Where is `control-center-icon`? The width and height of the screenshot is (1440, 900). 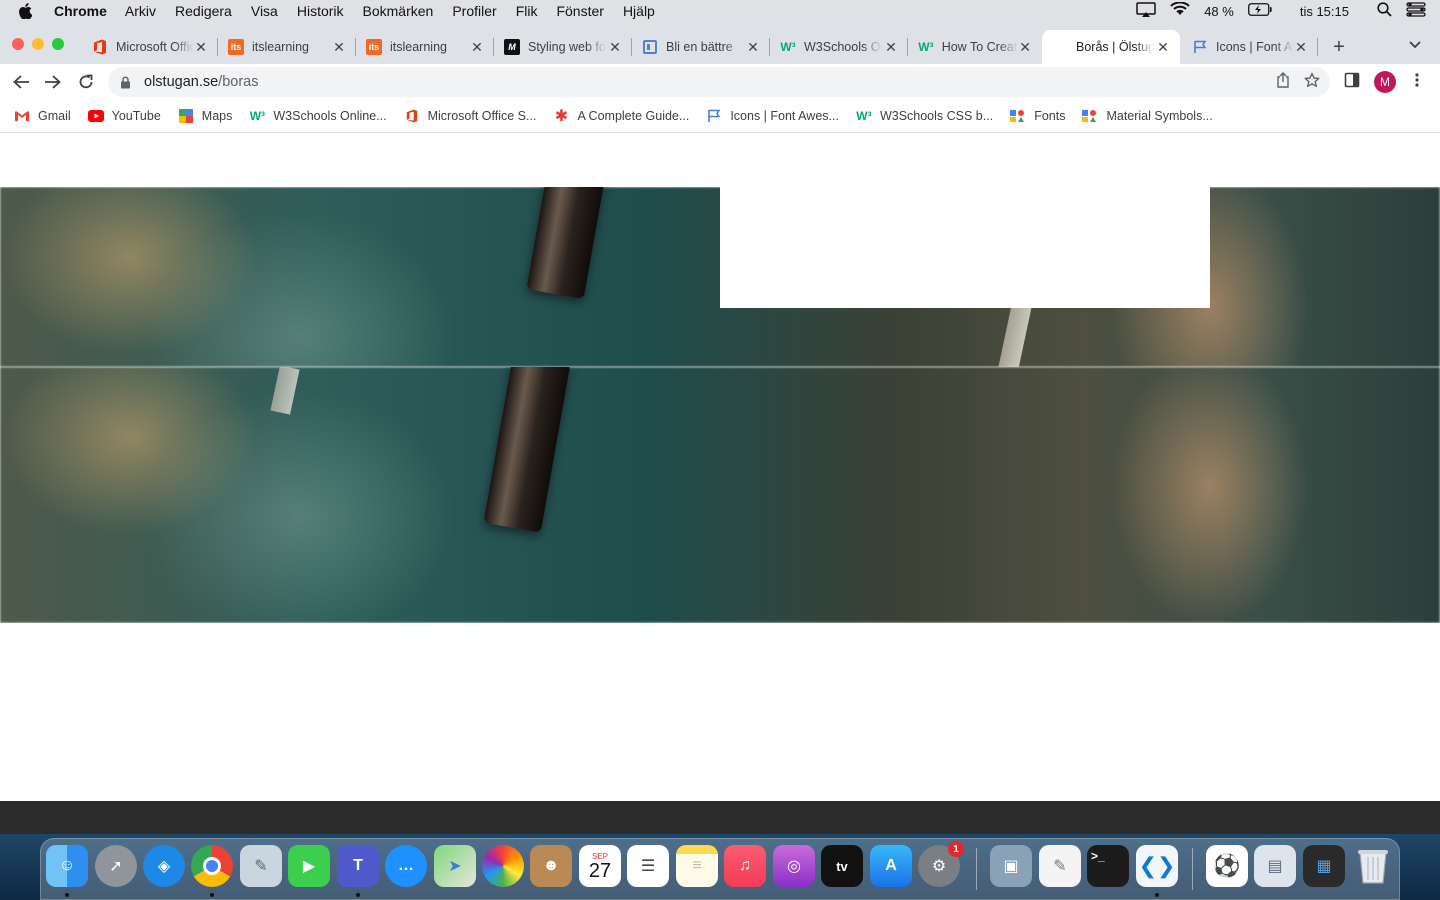 control-center-icon is located at coordinates (1416, 11).